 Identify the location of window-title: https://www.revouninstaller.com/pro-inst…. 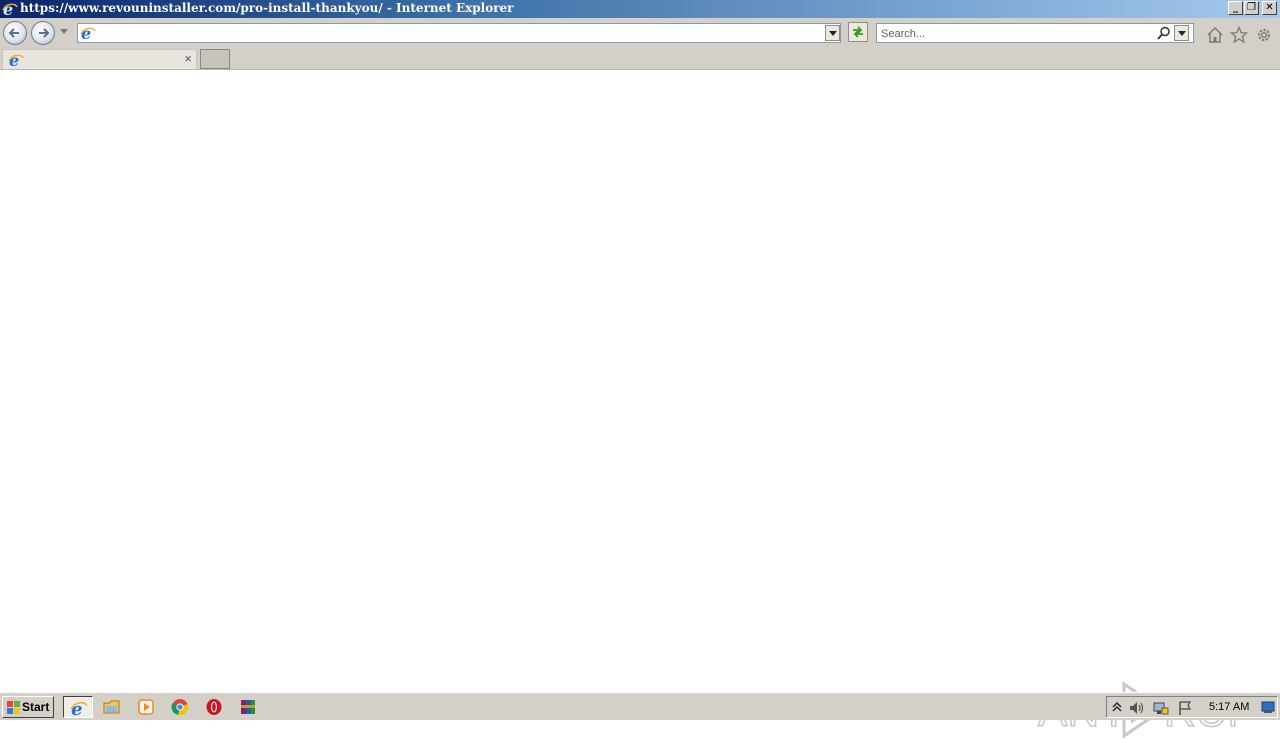
(267, 8).